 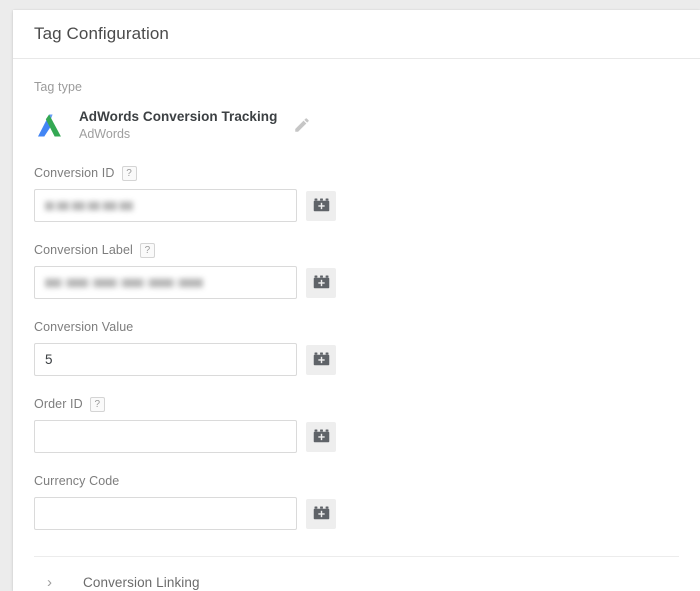 What do you see at coordinates (356, 34) in the screenshot?
I see `card-header: Tag Configuration` at bounding box center [356, 34].